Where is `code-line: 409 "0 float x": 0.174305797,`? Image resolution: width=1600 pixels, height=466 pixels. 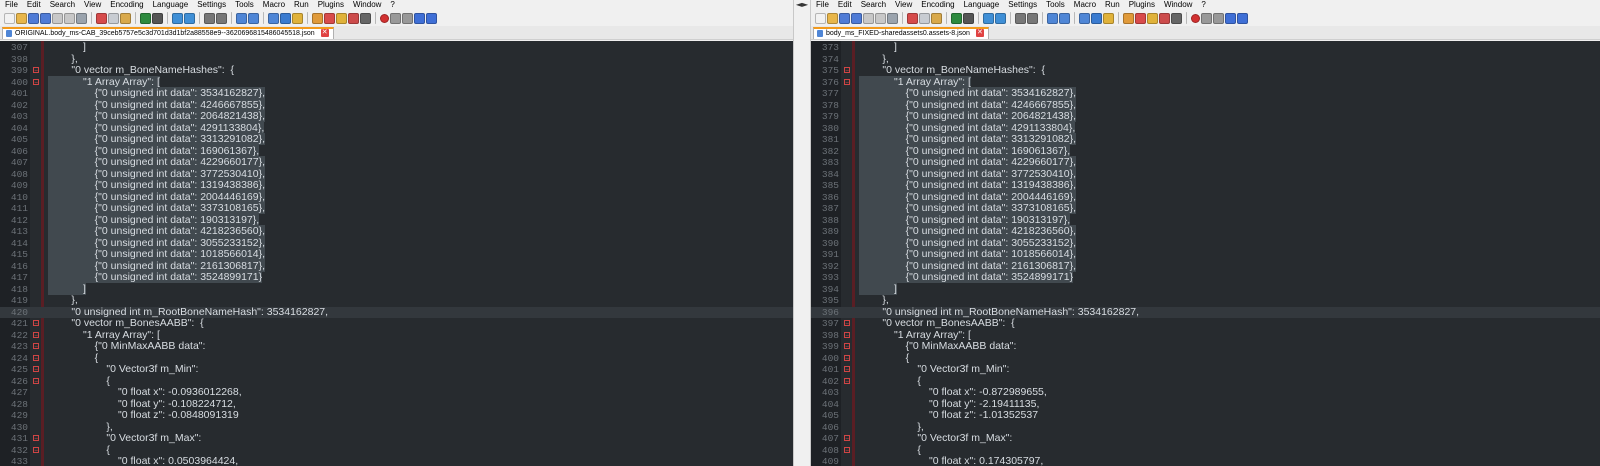
code-line: 409 "0 float x": 0.174305797, is located at coordinates (1205, 460).